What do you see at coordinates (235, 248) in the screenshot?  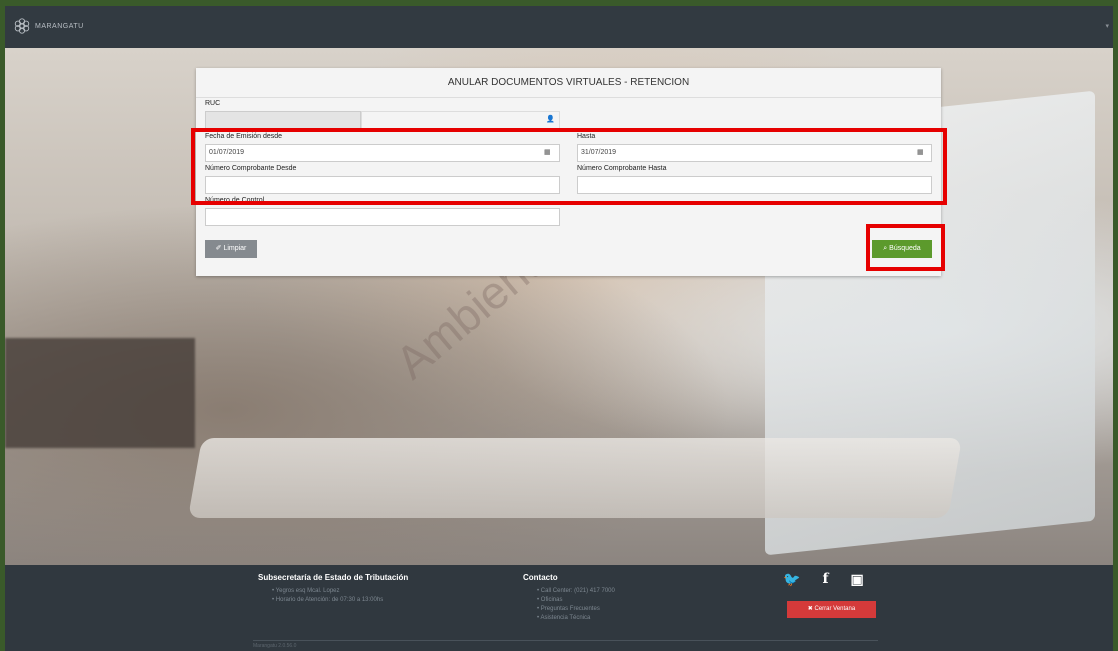 I see `limpiar-label: Limpiar` at bounding box center [235, 248].